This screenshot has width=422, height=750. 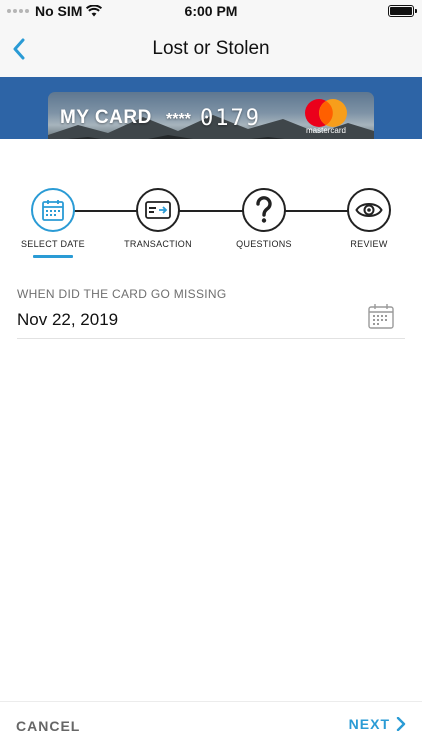 What do you see at coordinates (369, 724) in the screenshot?
I see `next-button-label: NEXT` at bounding box center [369, 724].